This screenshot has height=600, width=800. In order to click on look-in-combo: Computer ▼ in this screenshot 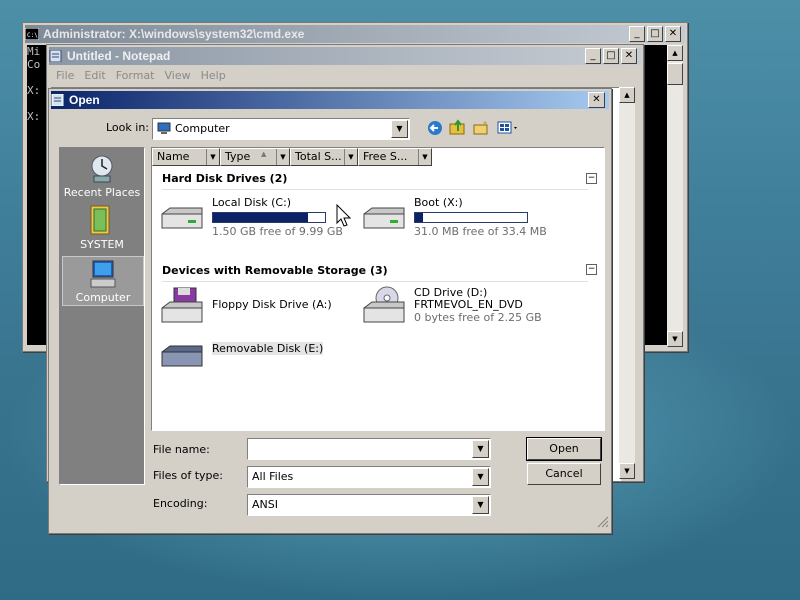, I will do `click(281, 129)`.